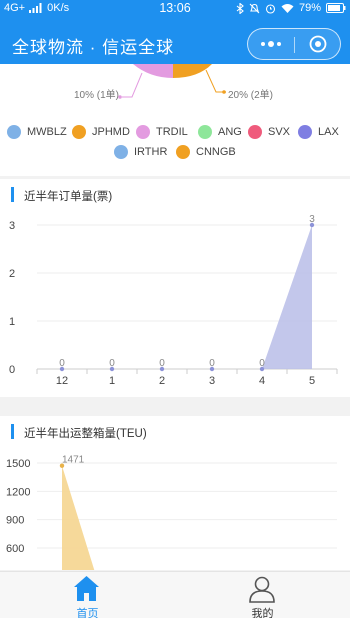  I want to click on section-title: 近半年出运整箱量(TEU), so click(85, 434).